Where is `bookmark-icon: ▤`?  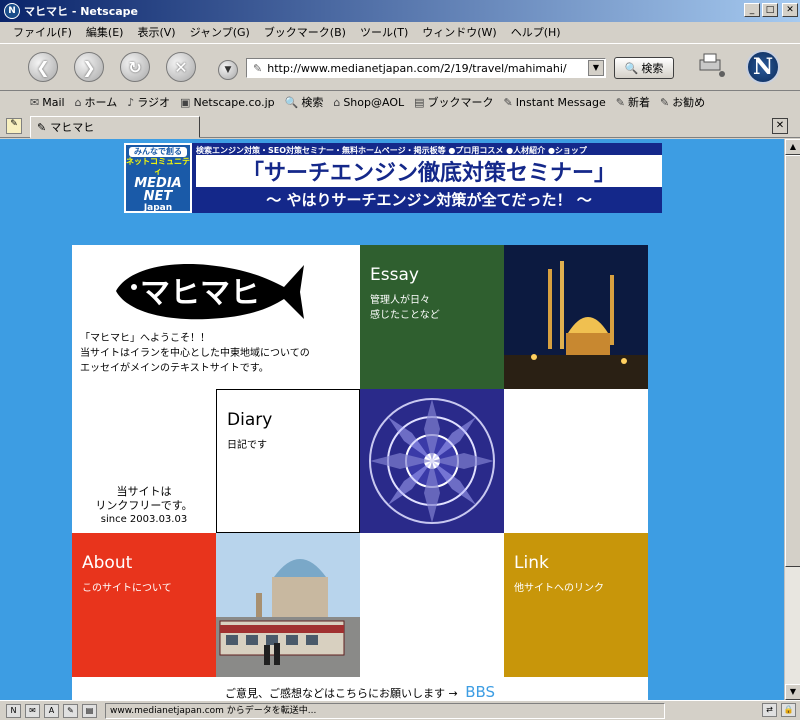 bookmark-icon: ▤ is located at coordinates (419, 102).